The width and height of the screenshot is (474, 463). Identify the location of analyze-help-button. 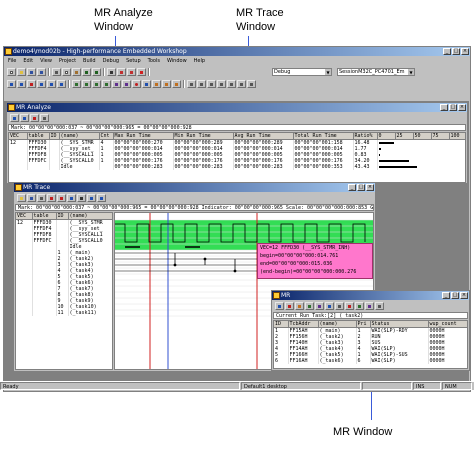
(44, 118).